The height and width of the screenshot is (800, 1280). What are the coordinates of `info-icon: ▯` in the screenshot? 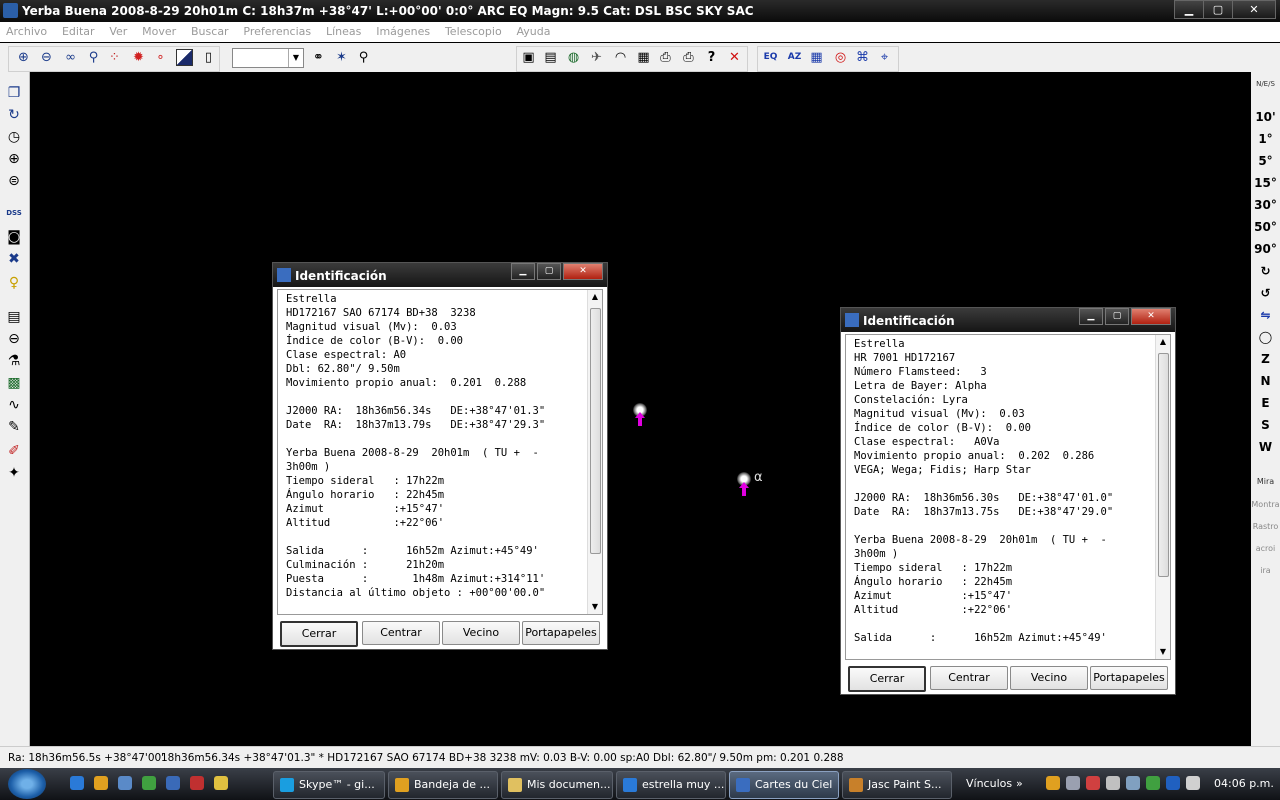 It's located at (208, 57).